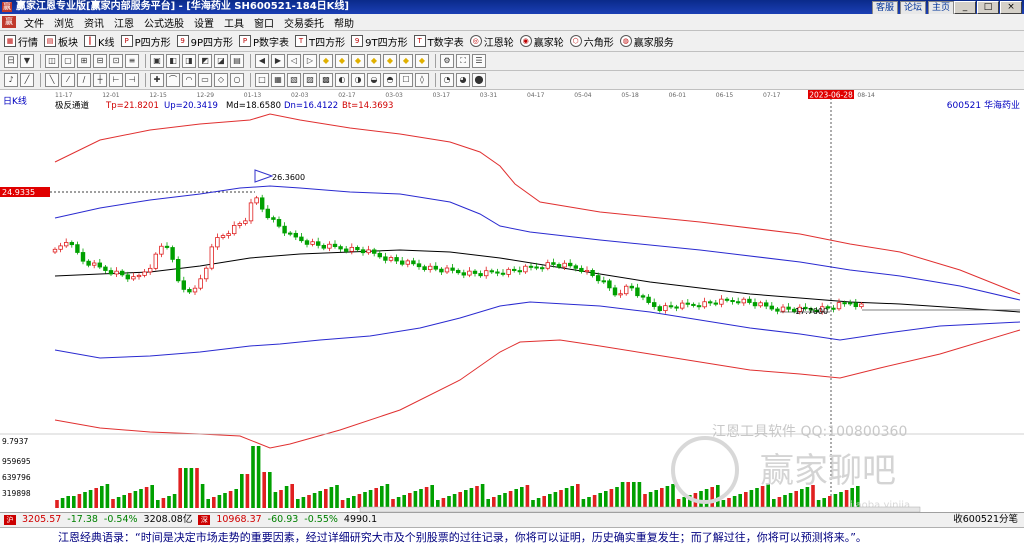 The width and height of the screenshot is (1024, 549). I want to click on draw-tool-icon-18: ▨, so click(310, 80).